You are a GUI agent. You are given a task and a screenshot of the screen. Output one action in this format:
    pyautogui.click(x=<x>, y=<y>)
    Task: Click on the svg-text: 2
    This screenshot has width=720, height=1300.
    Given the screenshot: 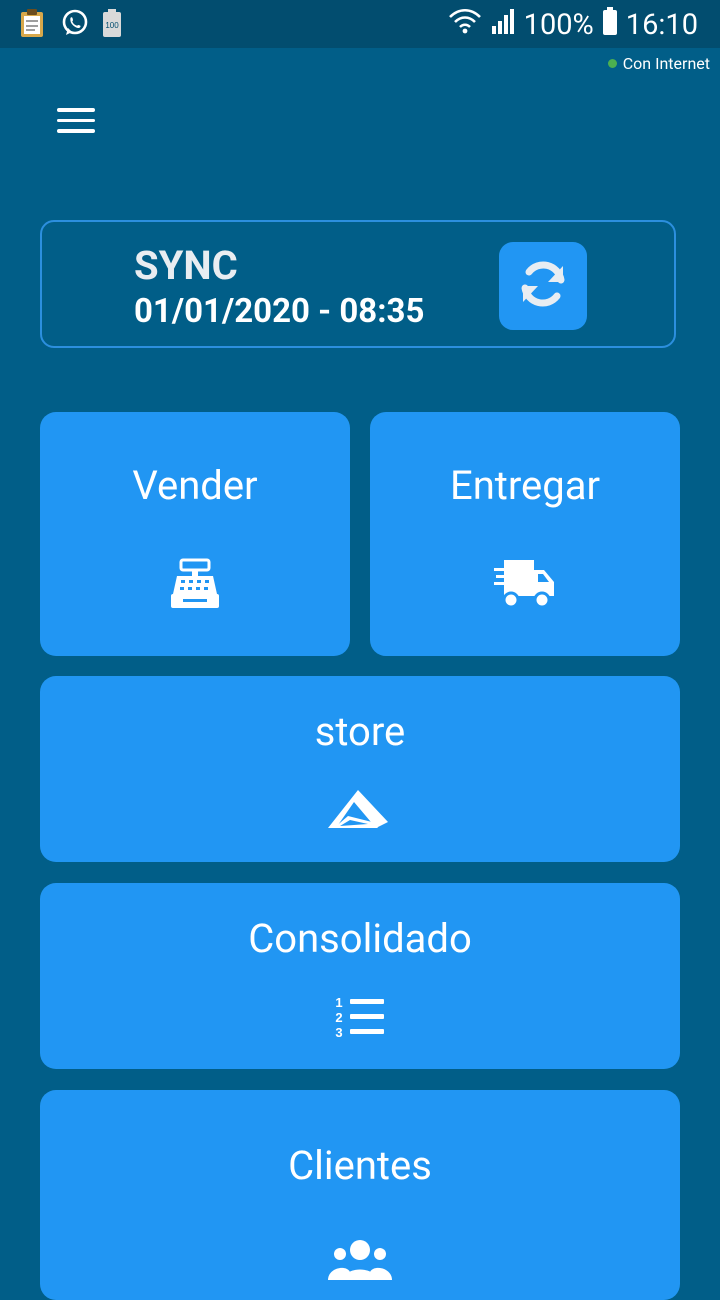 What is the action you would take?
    pyautogui.click(x=338, y=1017)
    